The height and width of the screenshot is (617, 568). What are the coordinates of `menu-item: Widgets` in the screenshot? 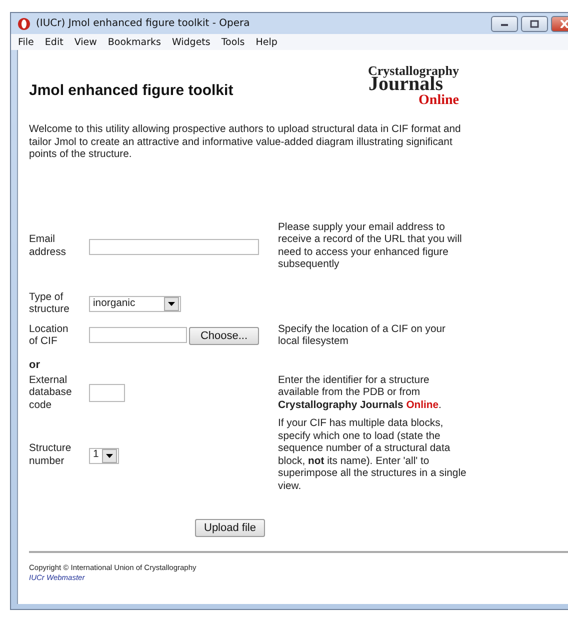 It's located at (191, 42).